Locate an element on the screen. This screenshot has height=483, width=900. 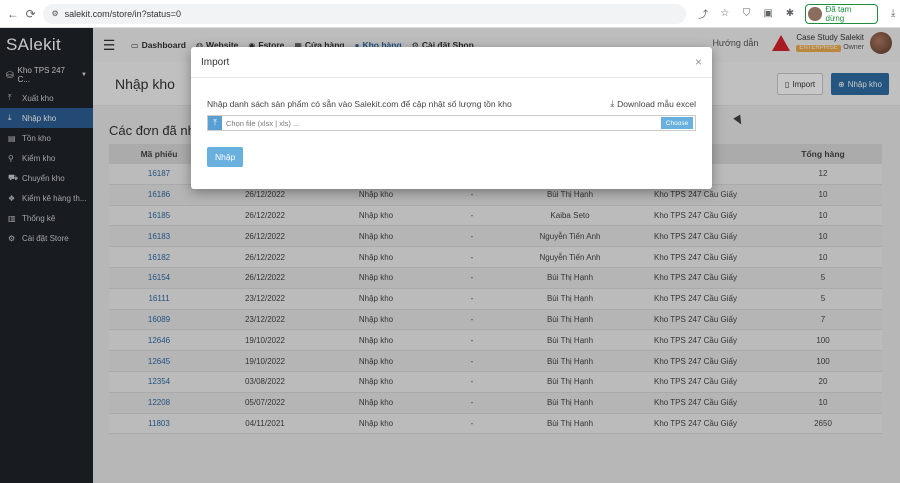
profile-avatar is located at coordinates (814, 13).